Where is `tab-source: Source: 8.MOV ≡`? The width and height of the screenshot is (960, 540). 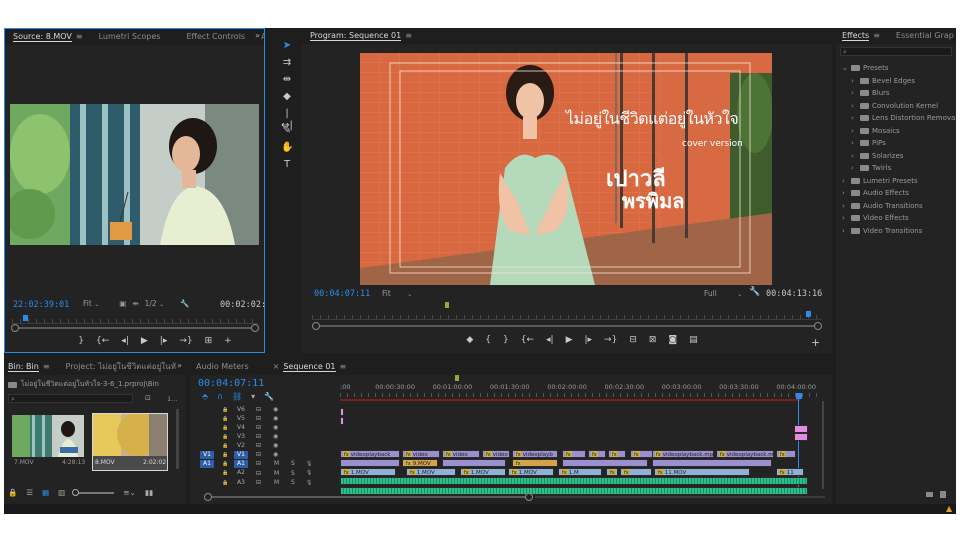
tab-source: Source: 8.MOV ≡ is located at coordinates (48, 37).